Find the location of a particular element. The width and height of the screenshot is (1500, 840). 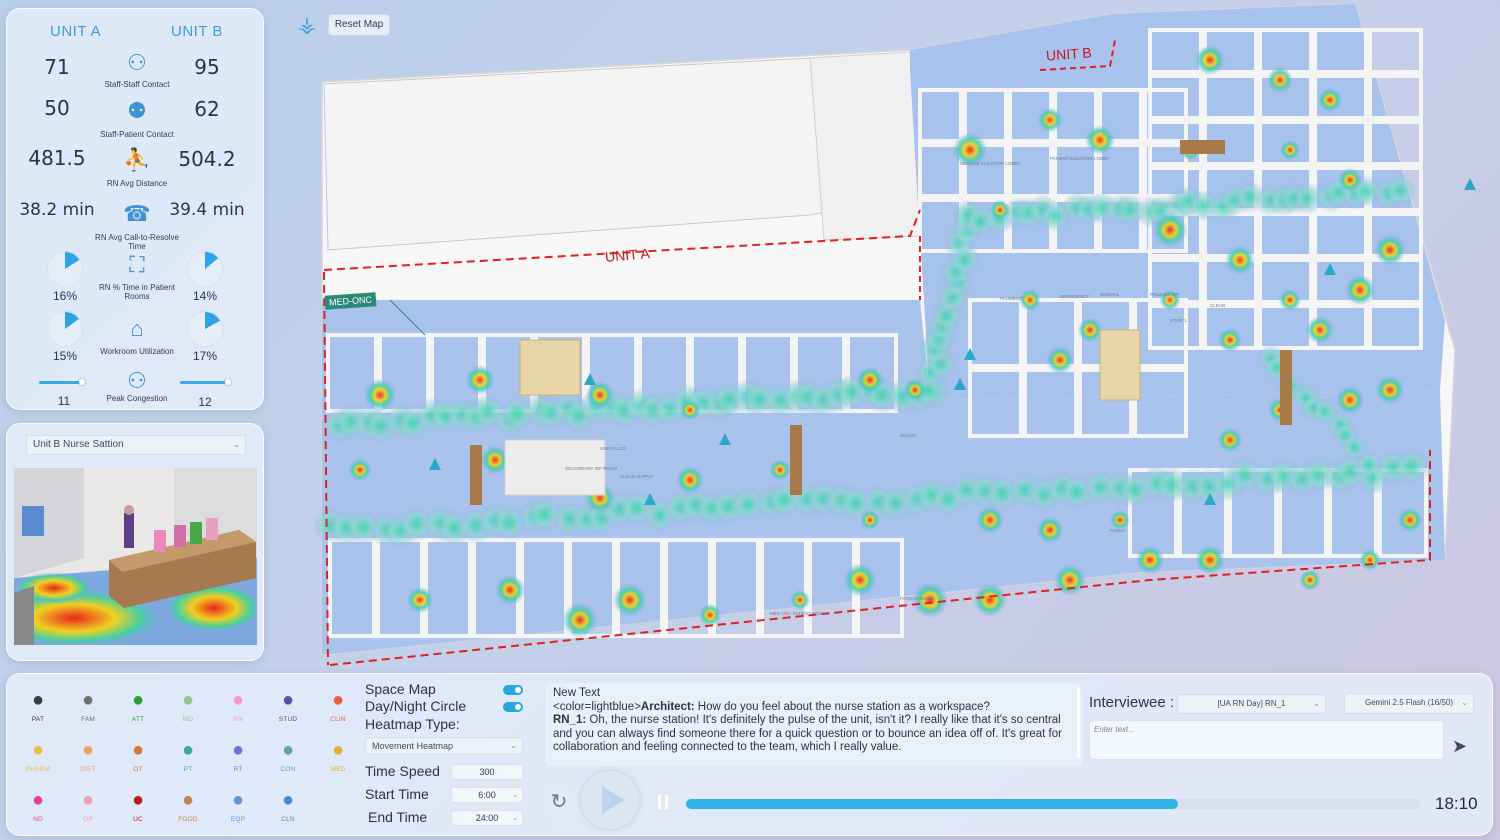

camera-panel: Unit B Nurse Sattion ⌄ is located at coordinates (135, 542).